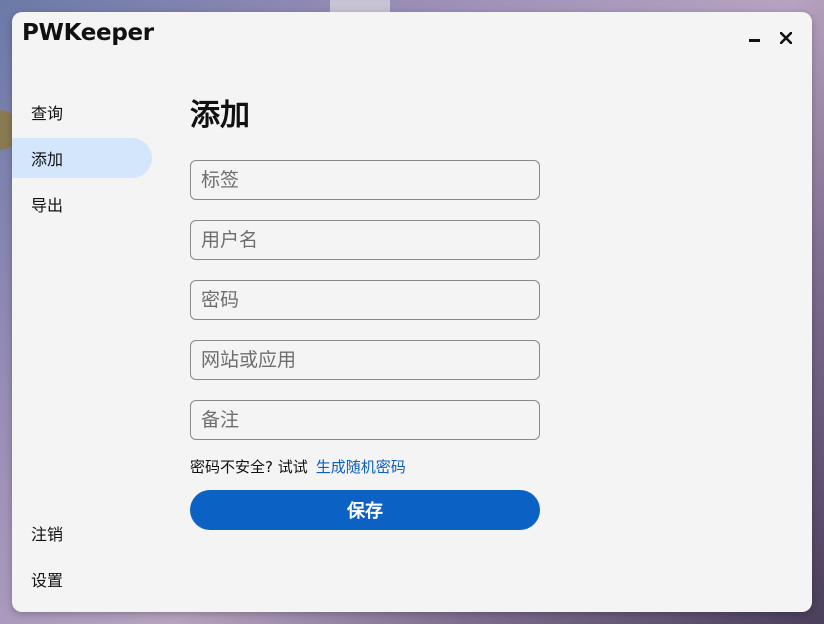 Image resolution: width=824 pixels, height=624 pixels. What do you see at coordinates (360, 6) in the screenshot?
I see `background-decoration` at bounding box center [360, 6].